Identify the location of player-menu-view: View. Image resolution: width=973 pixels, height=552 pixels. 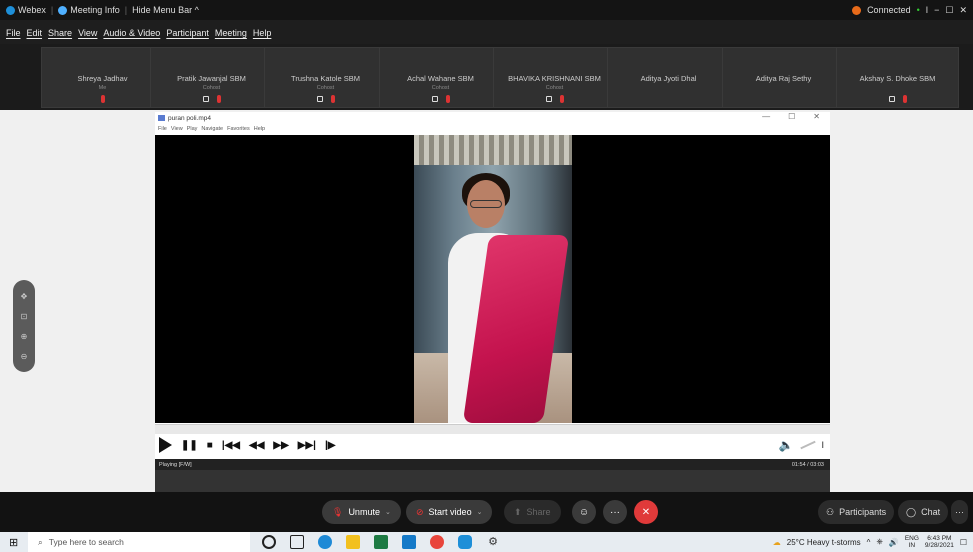
(177, 129).